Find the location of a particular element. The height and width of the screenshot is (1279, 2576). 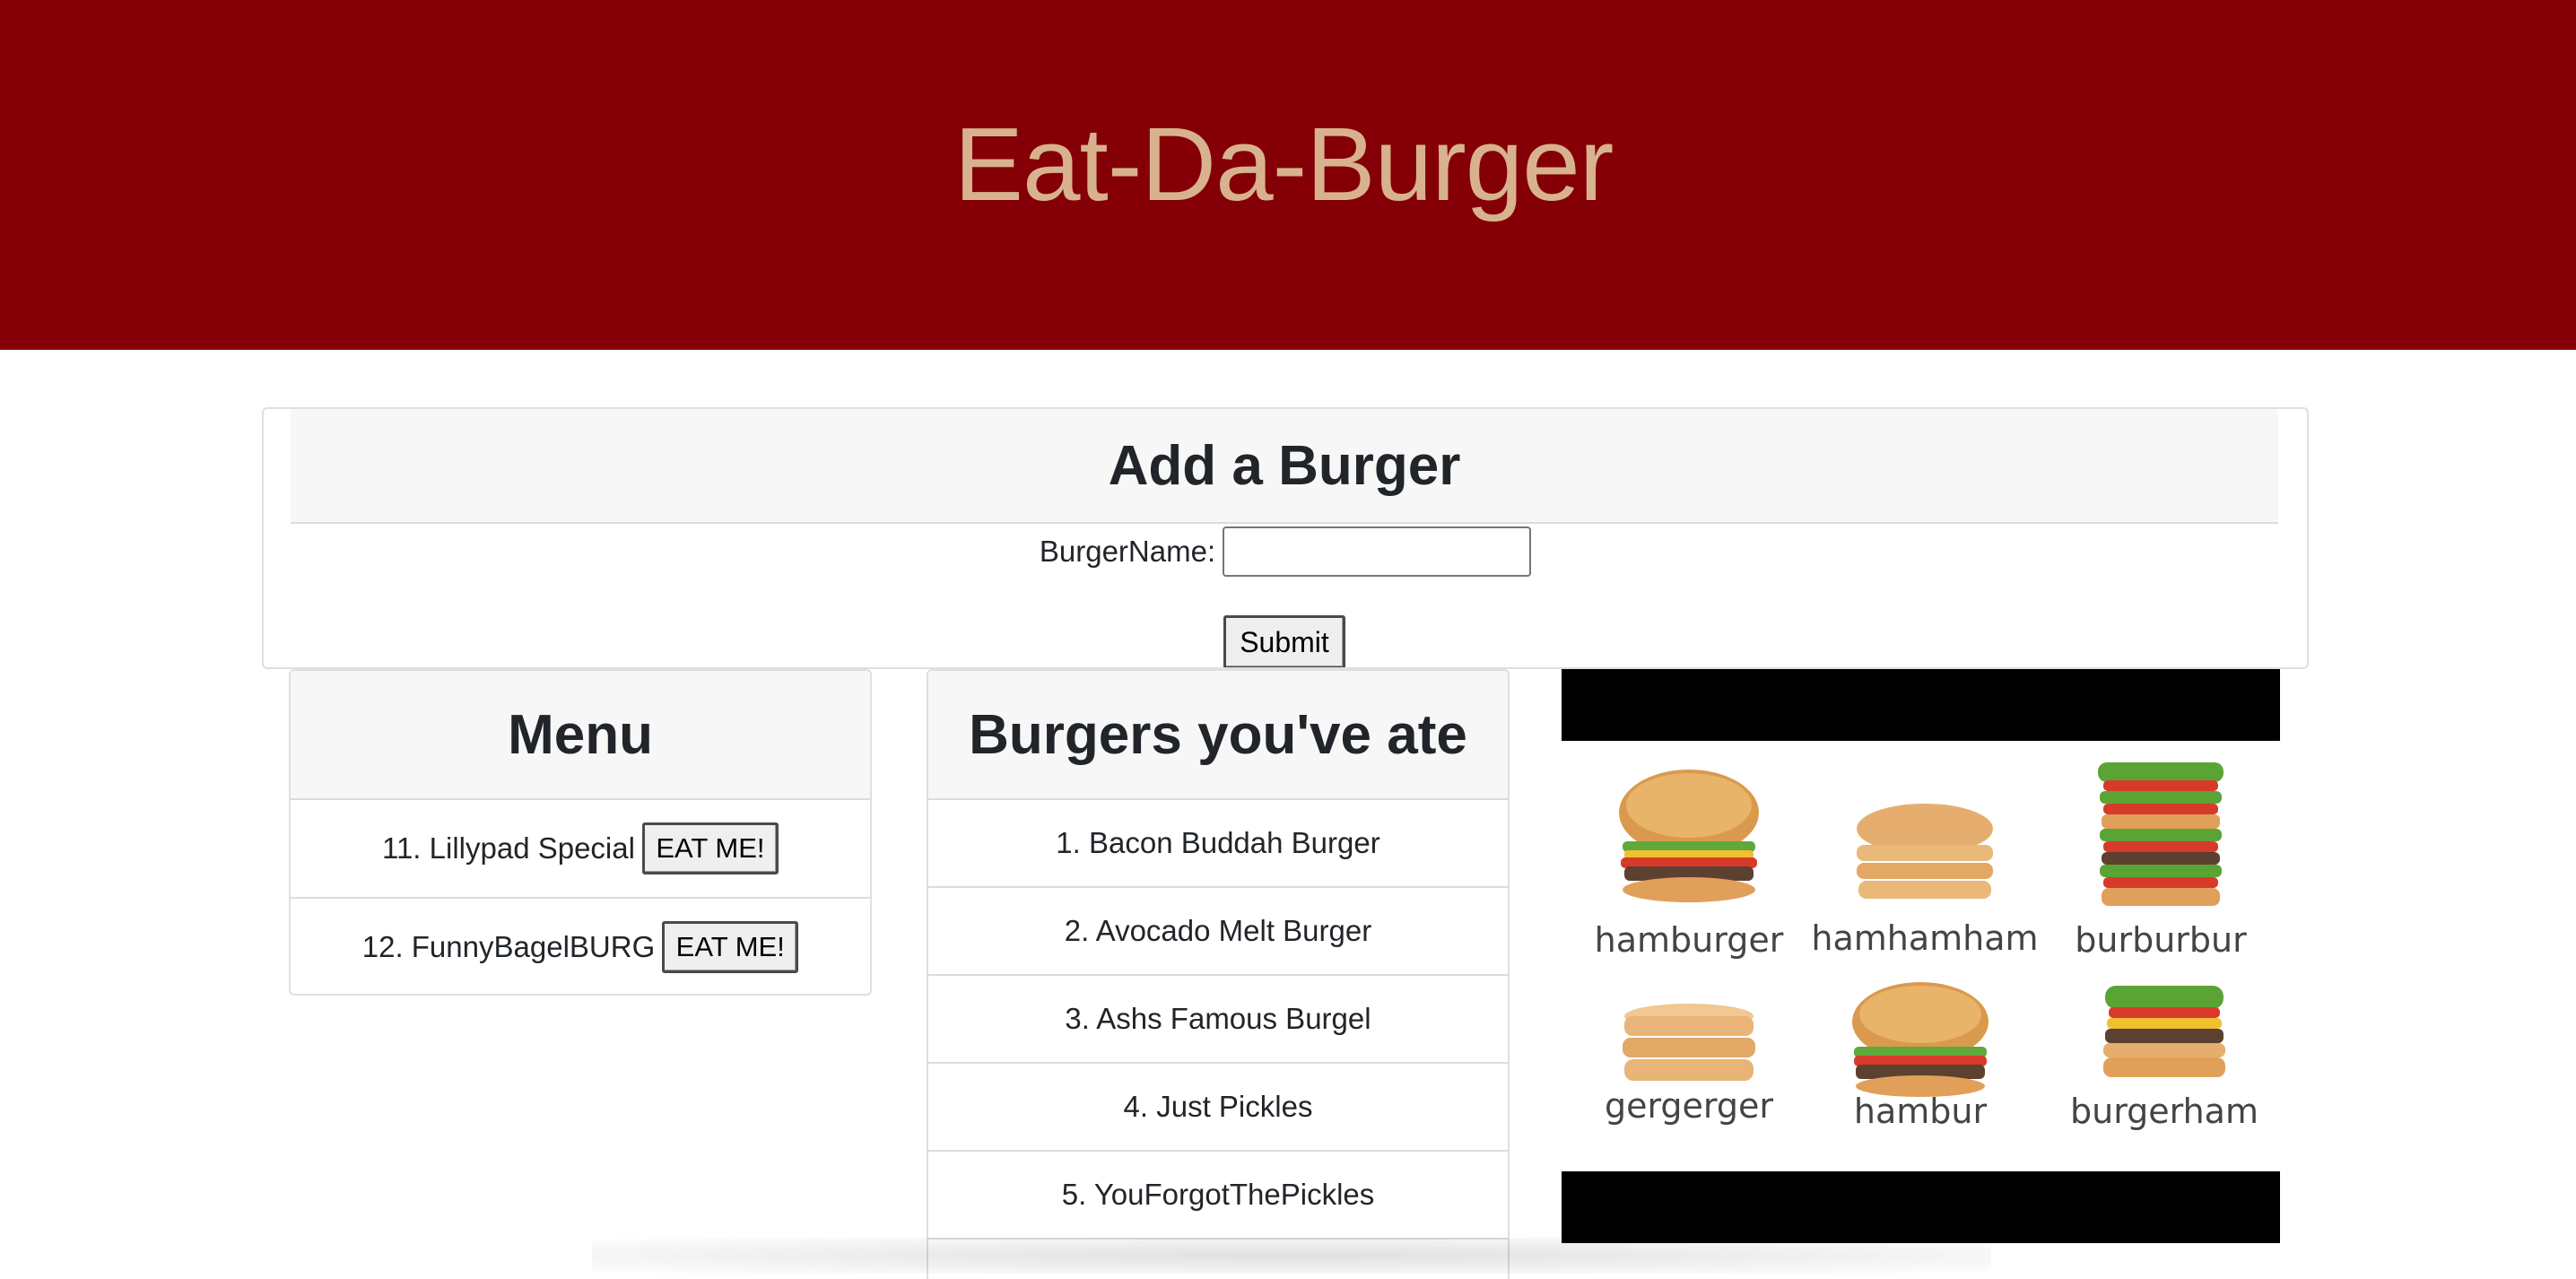

page-bottom-shadow is located at coordinates (1291, 1256).